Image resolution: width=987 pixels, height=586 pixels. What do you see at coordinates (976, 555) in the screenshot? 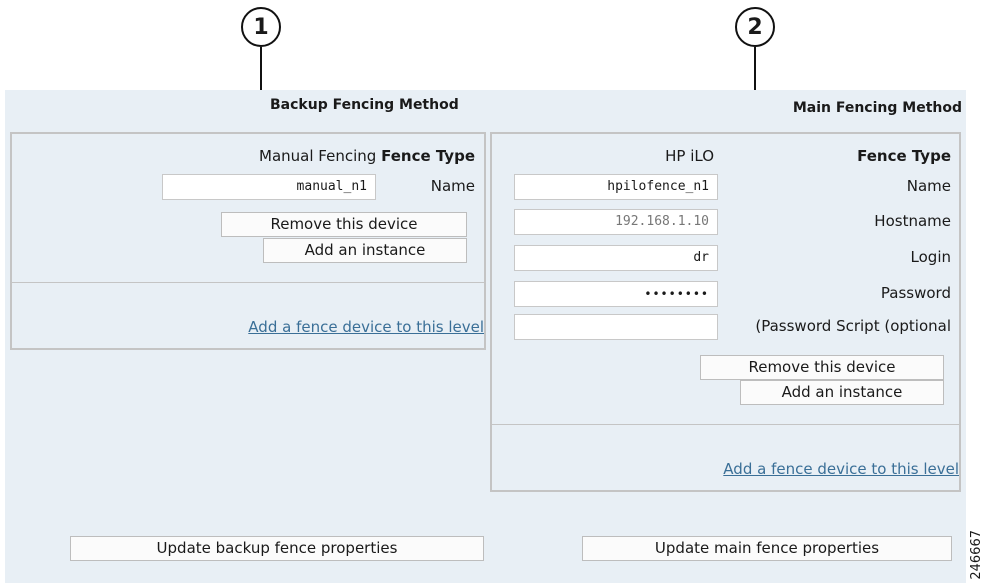
I see `figure-id: 246667` at bounding box center [976, 555].